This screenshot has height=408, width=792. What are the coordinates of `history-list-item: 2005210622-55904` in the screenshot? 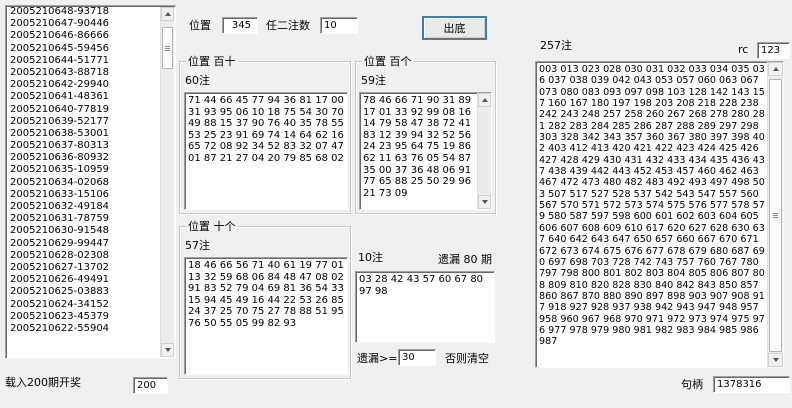 It's located at (90, 329).